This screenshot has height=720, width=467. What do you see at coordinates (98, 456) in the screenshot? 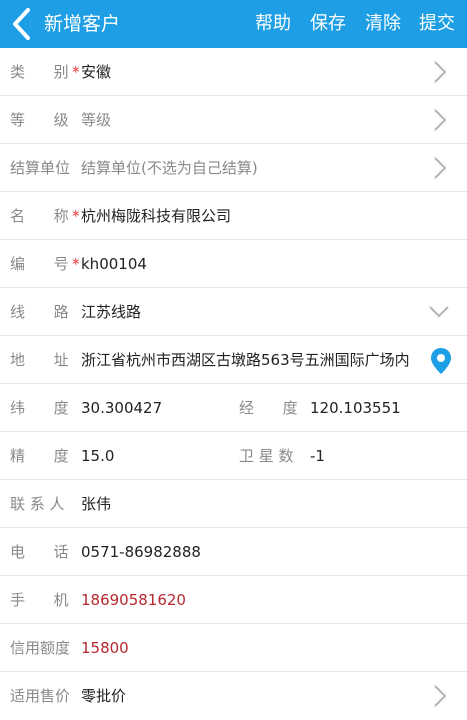
I see `precision-value: 15.0` at bounding box center [98, 456].